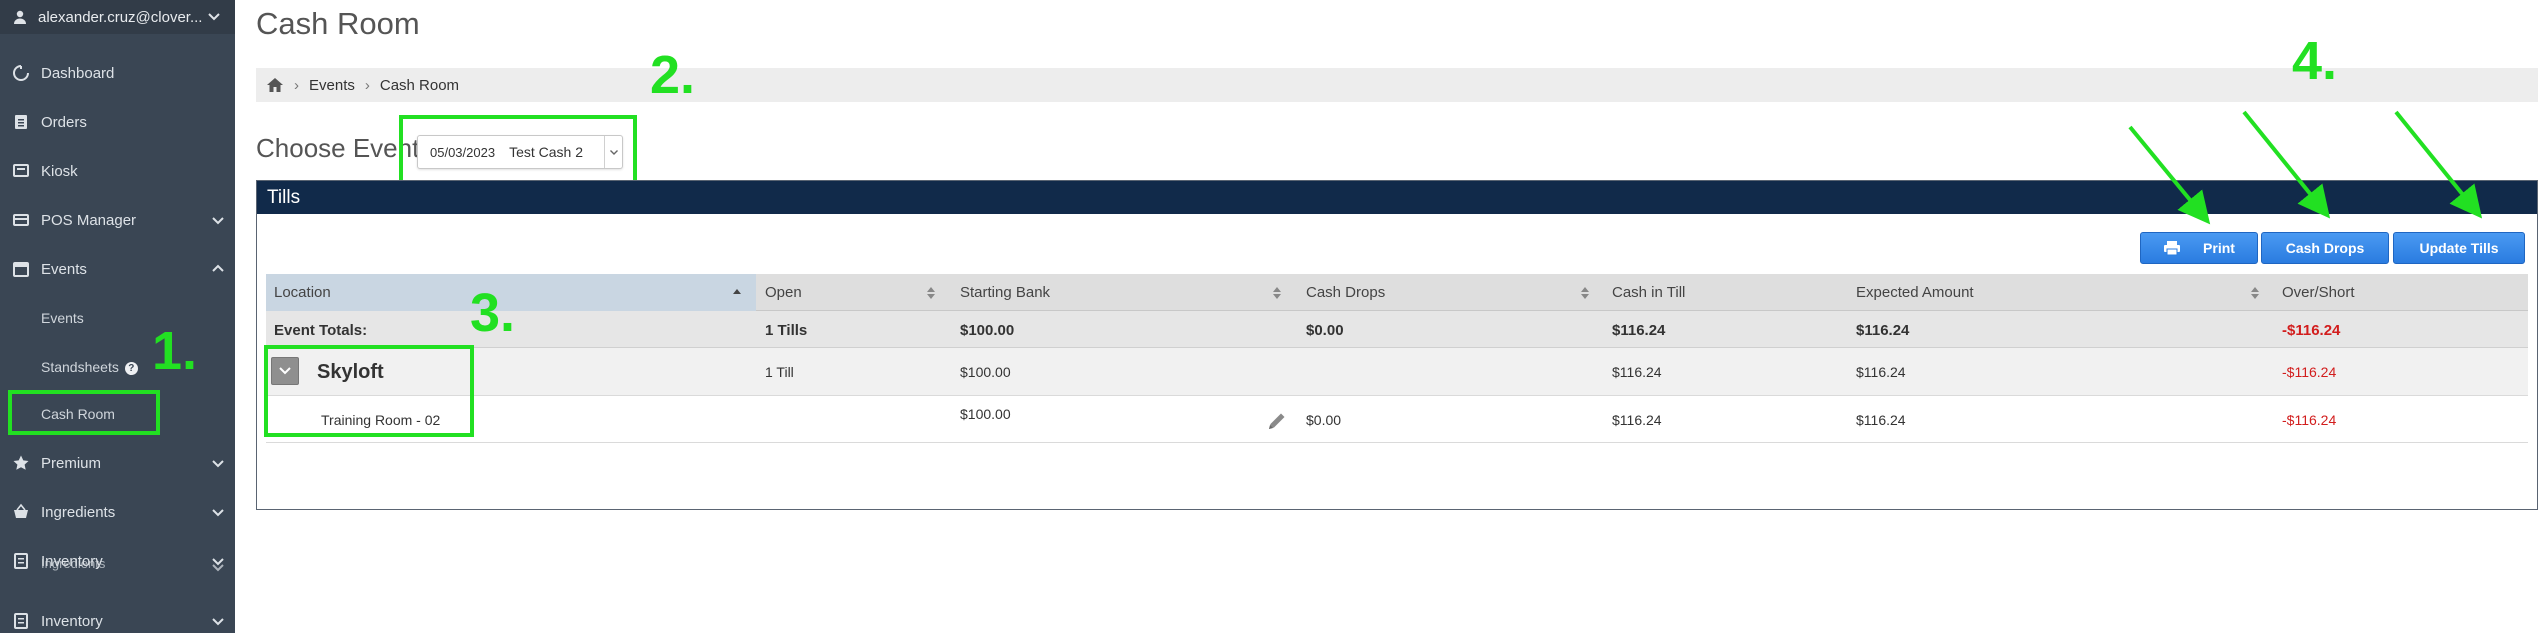 Image resolution: width=2544 pixels, height=633 pixels. What do you see at coordinates (985, 372) in the screenshot?
I see `group-starting-bank: $100.00` at bounding box center [985, 372].